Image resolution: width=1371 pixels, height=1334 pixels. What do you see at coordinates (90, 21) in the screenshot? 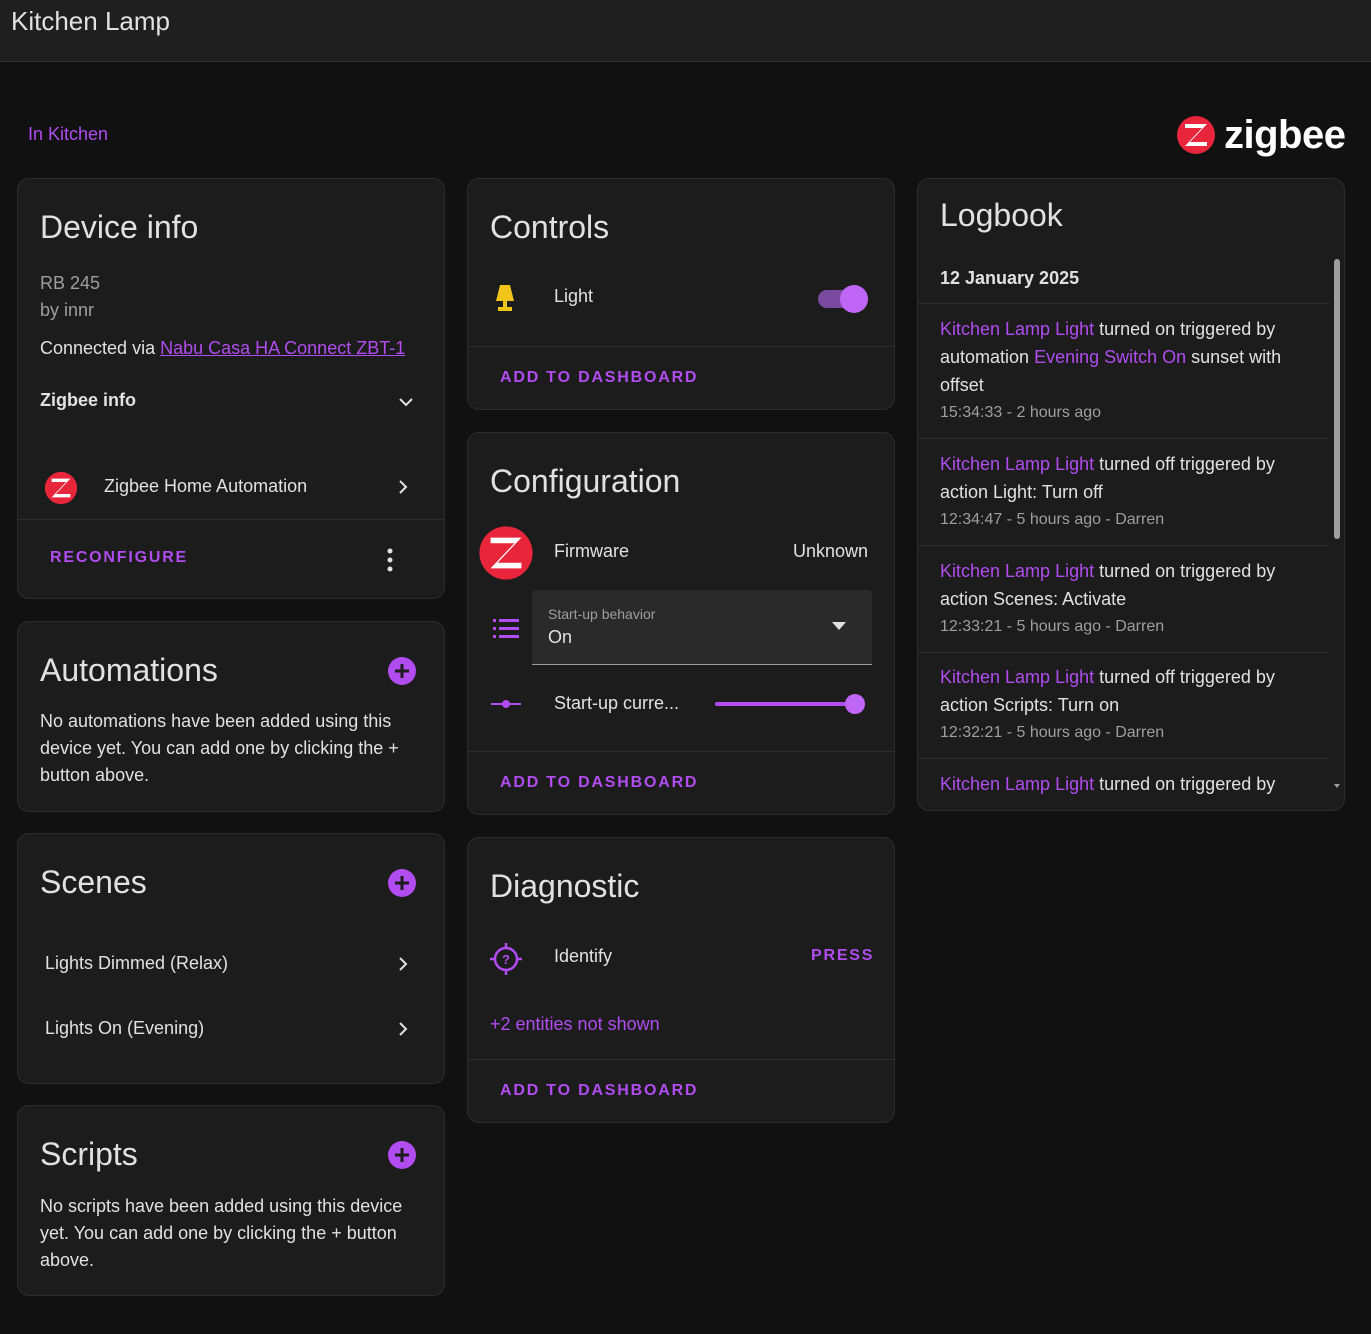
I see `page-title: Kitchen Lamp` at bounding box center [90, 21].